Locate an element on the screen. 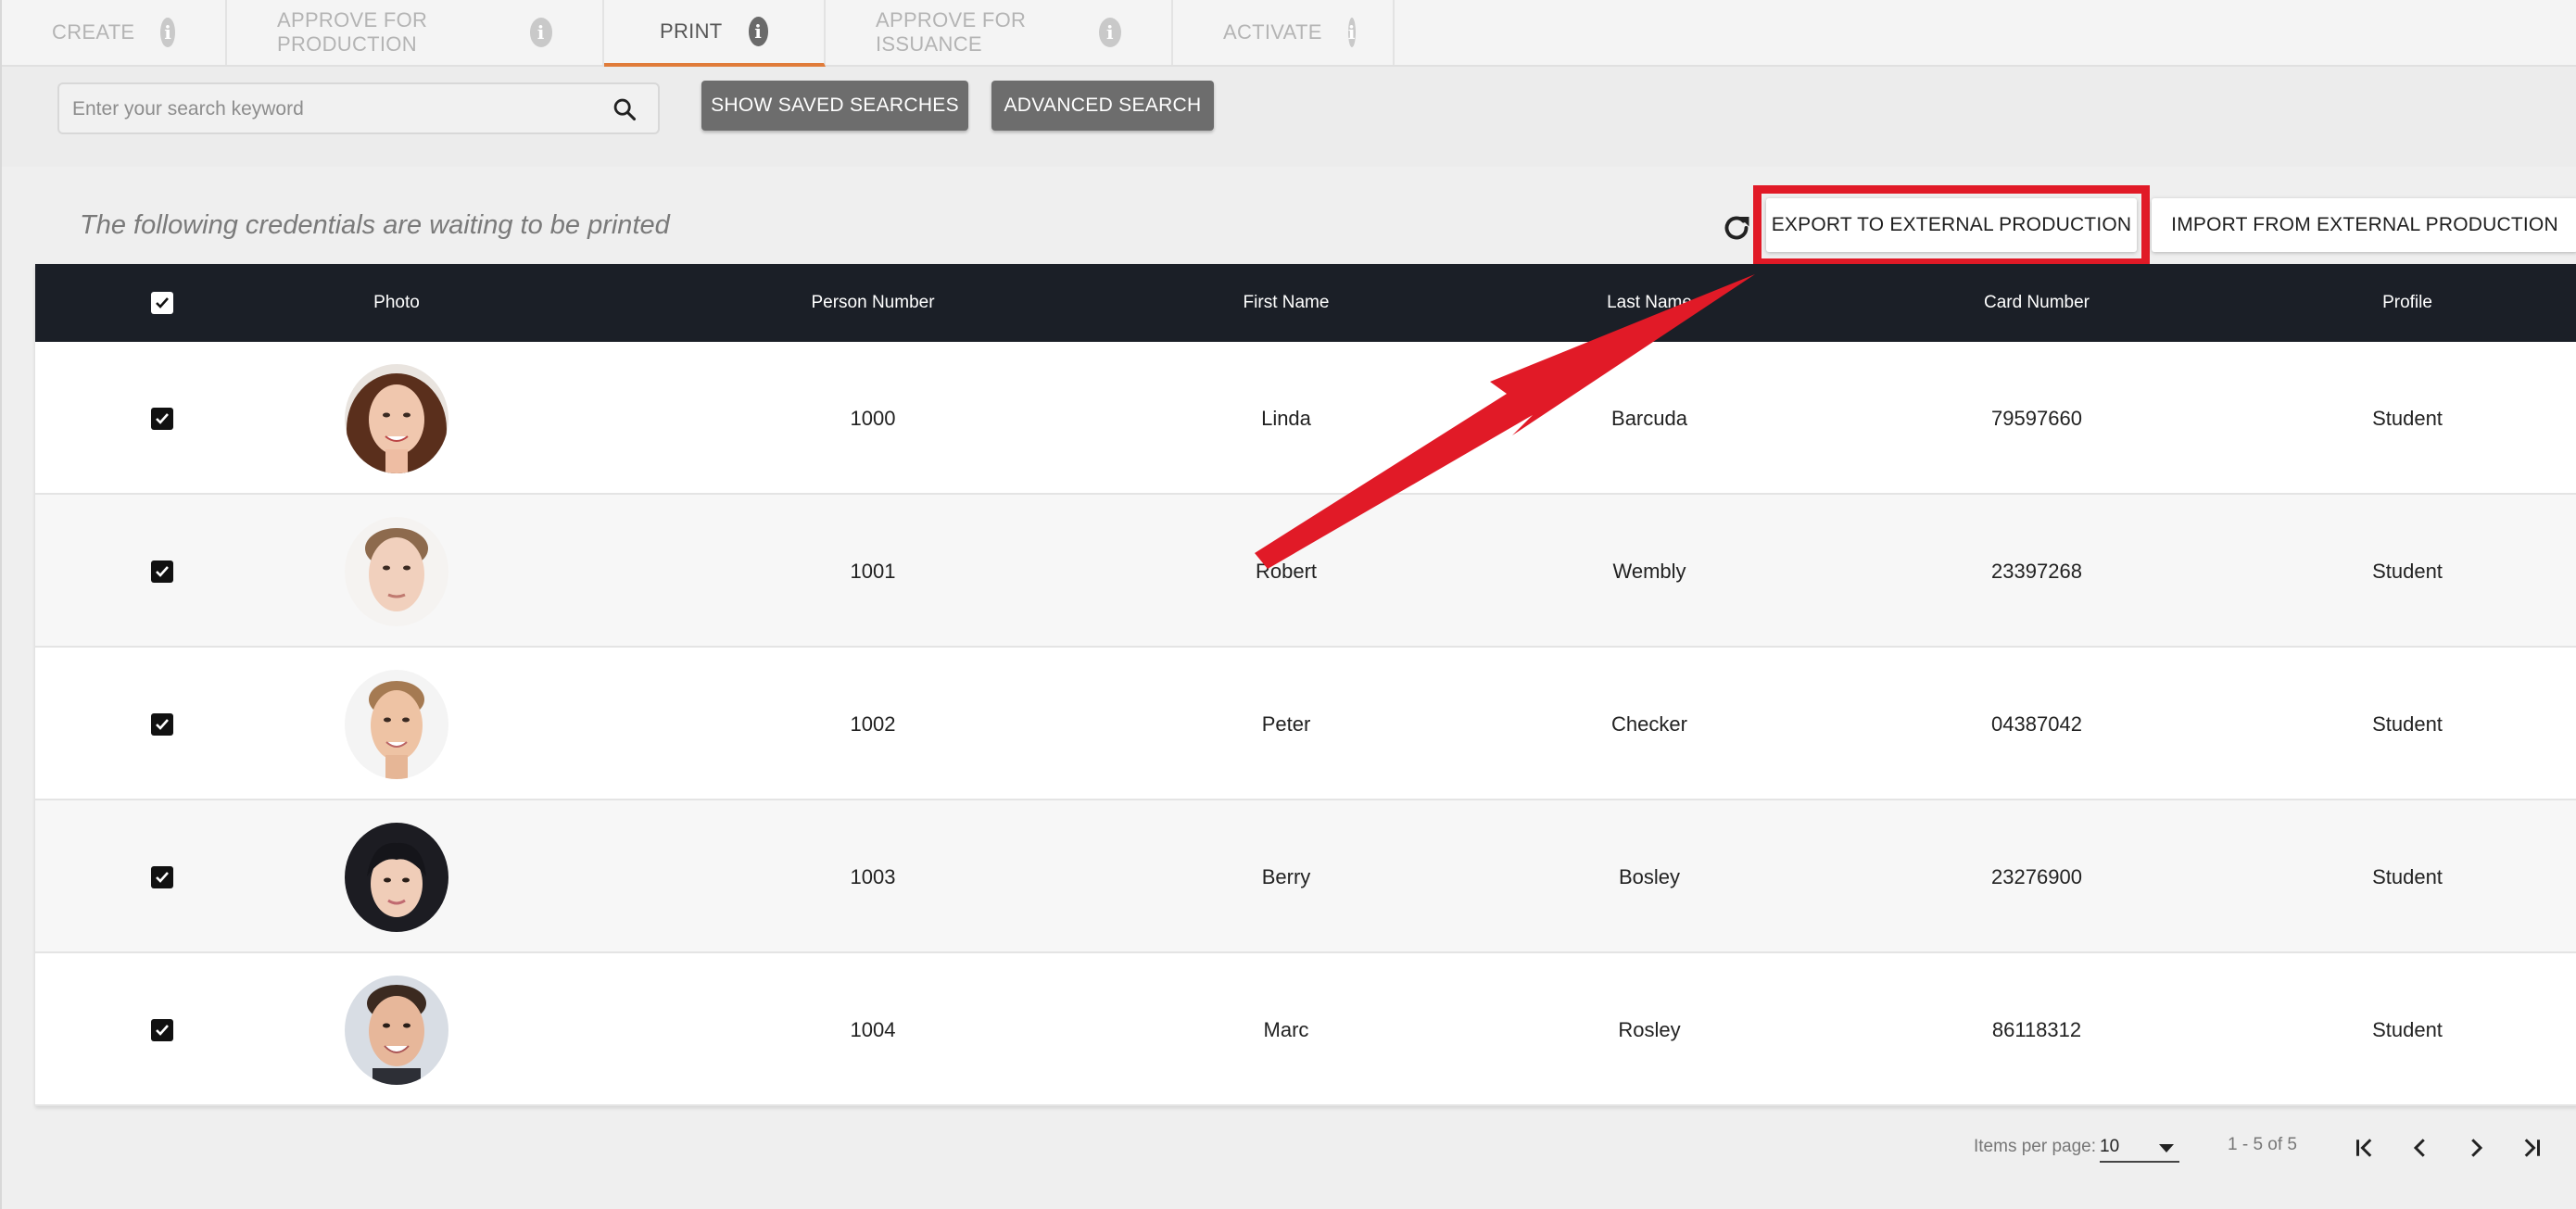 The height and width of the screenshot is (1209, 2576). chevron-left-icon is located at coordinates (2419, 1148).